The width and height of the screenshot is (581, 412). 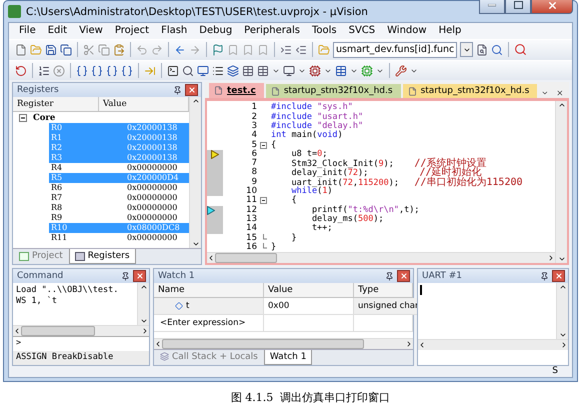 What do you see at coordinates (254, 135) in the screenshot?
I see `line-number: 4` at bounding box center [254, 135].